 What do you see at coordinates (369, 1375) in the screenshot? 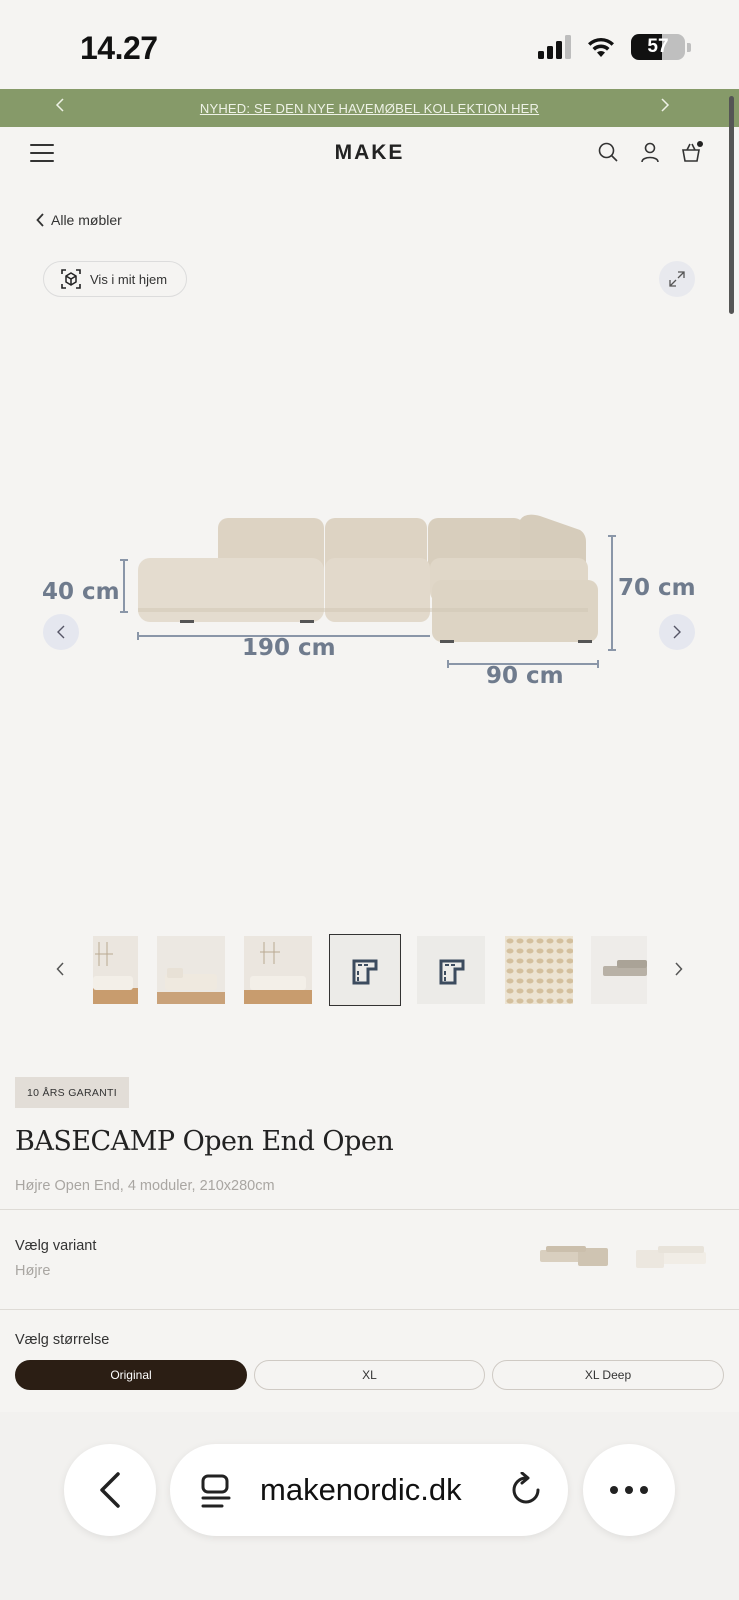
I see `size-option-xl: XL` at bounding box center [369, 1375].